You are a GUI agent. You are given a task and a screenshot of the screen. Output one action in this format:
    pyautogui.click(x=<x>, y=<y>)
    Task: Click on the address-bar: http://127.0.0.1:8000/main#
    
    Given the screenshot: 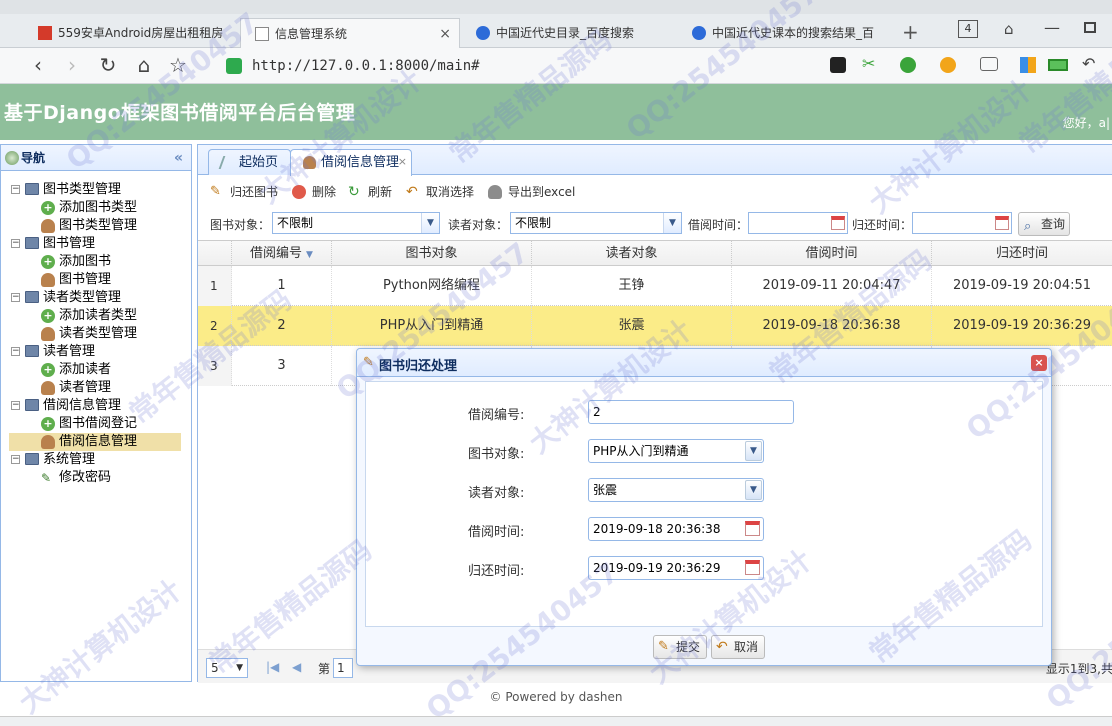 What is the action you would take?
    pyautogui.click(x=470, y=66)
    